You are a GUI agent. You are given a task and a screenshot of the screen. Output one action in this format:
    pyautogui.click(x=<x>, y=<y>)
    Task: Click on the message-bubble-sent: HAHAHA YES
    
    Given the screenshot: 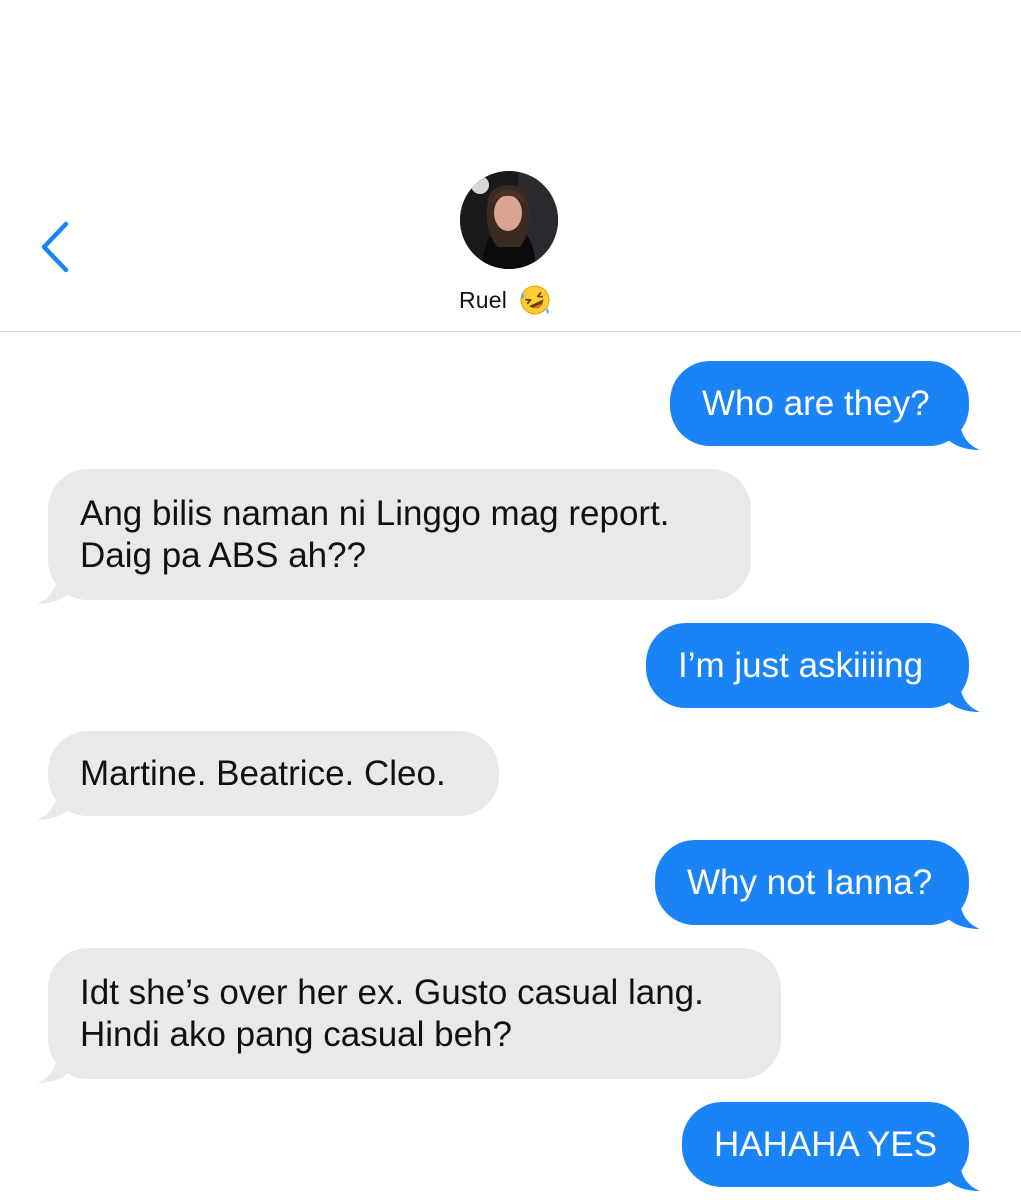 What is the action you would take?
    pyautogui.click(x=831, y=1146)
    